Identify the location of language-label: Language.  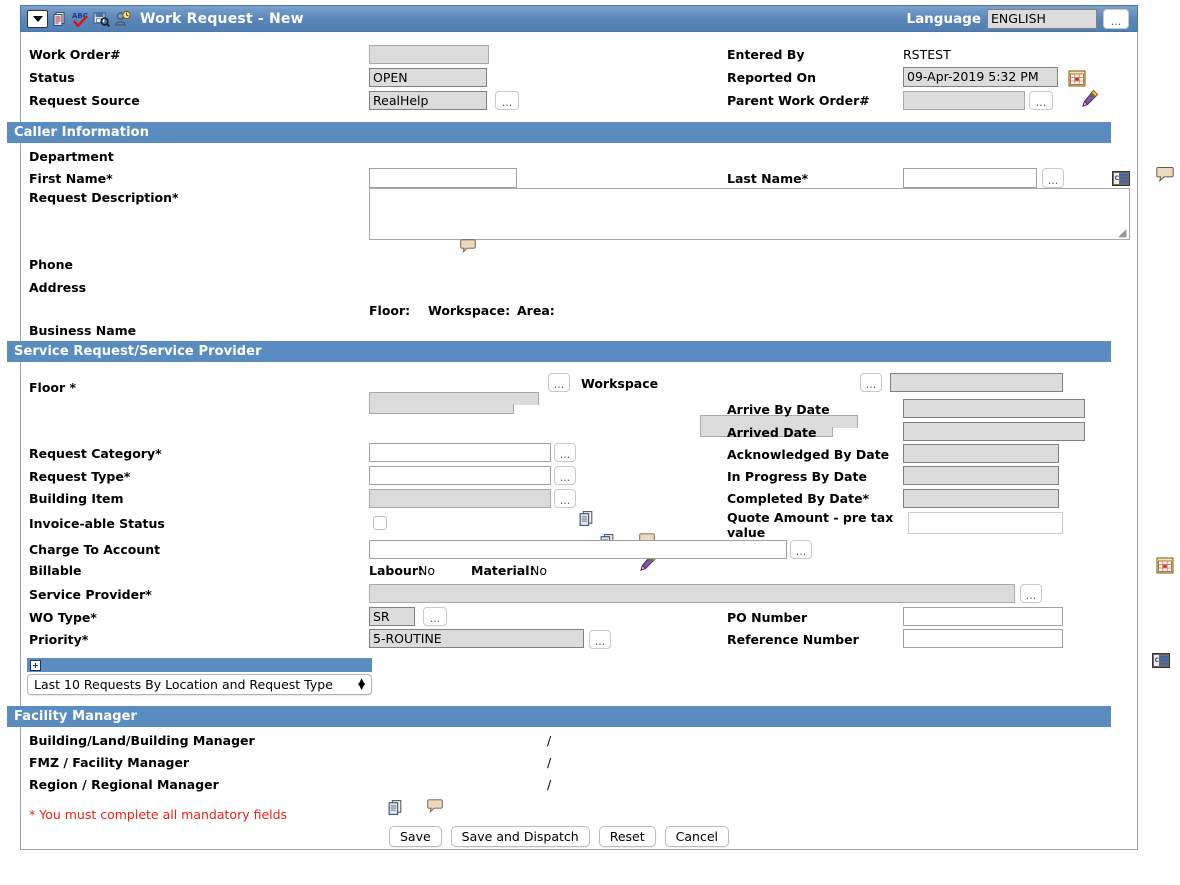
(943, 18).